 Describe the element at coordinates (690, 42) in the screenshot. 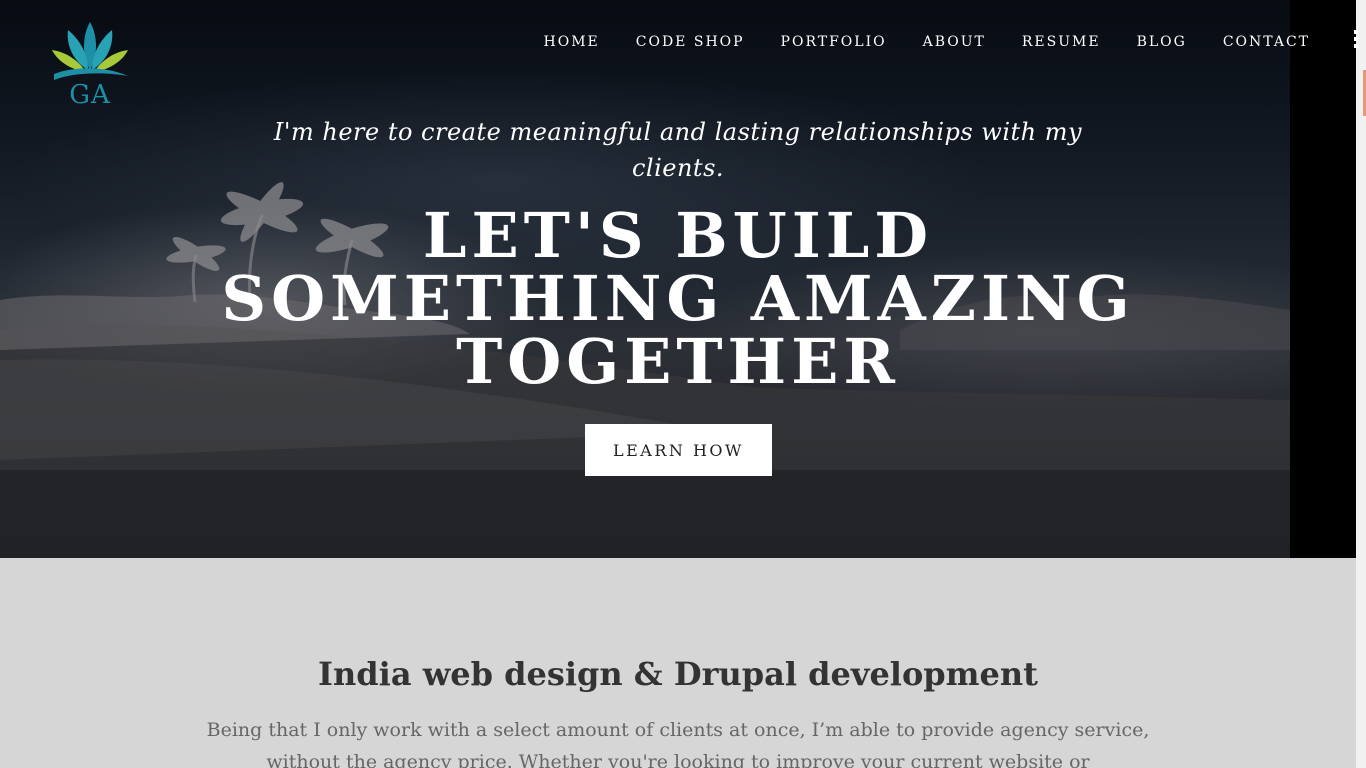

I see `nav-item-code-shop: CODE SHOP` at that location.